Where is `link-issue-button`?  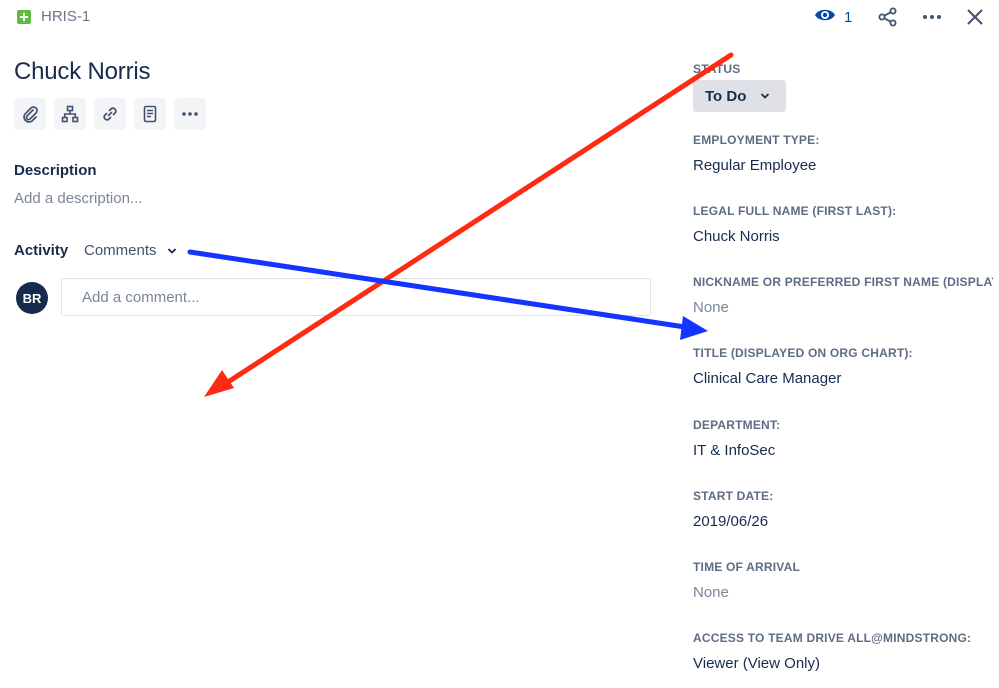
link-issue-button is located at coordinates (110, 114).